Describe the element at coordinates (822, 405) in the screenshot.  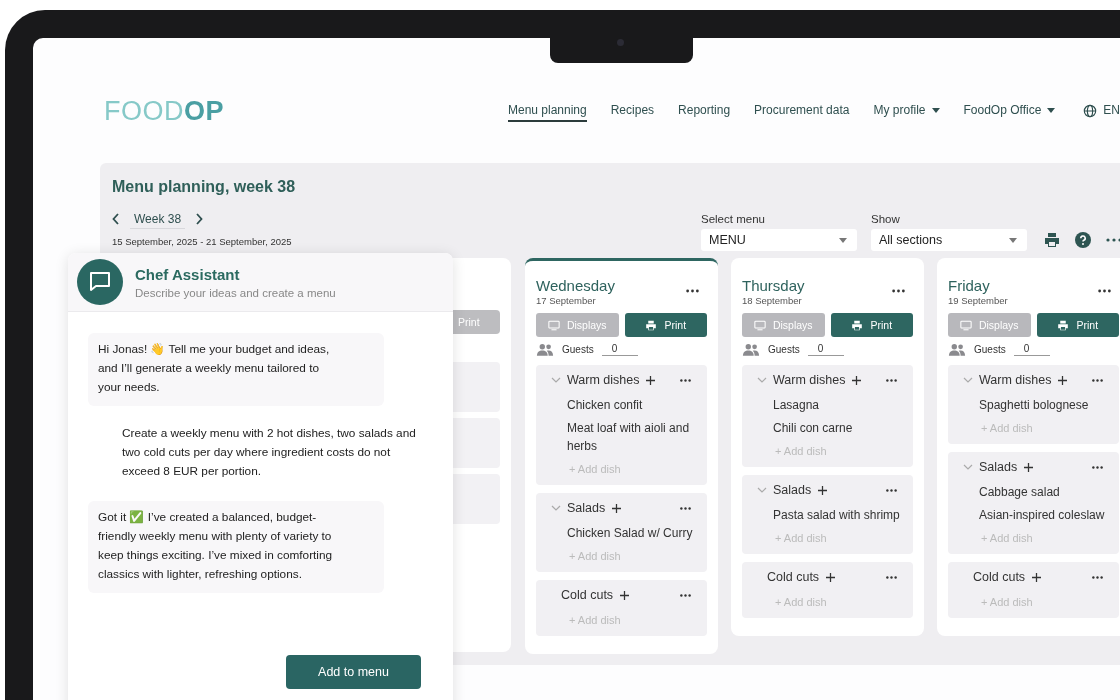
I see `dish-item: Lasagna` at that location.